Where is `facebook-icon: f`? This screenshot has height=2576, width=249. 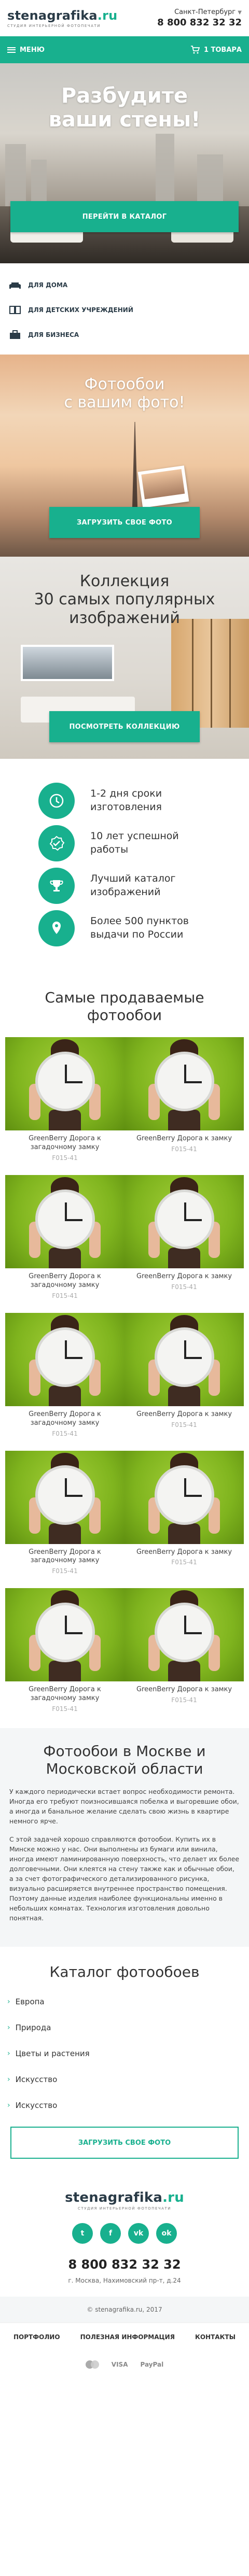
facebook-icon: f is located at coordinates (111, 2233).